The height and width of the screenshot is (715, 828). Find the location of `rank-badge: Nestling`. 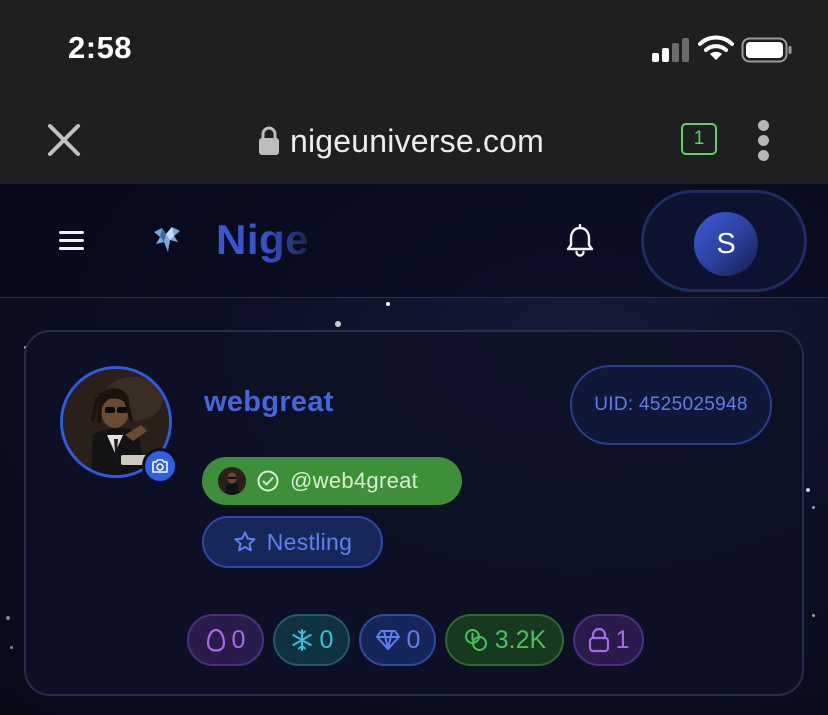

rank-badge: Nestling is located at coordinates (292, 542).